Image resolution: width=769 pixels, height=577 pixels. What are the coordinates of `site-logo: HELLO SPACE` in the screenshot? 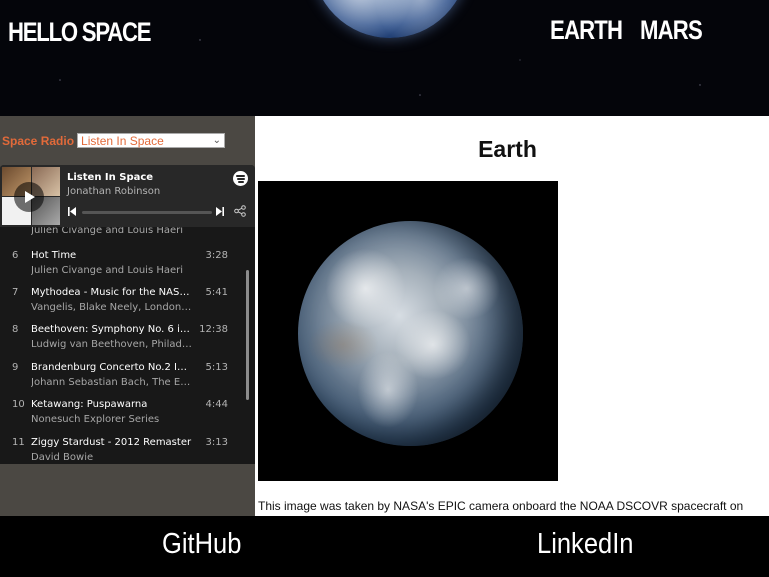 It's located at (80, 32).